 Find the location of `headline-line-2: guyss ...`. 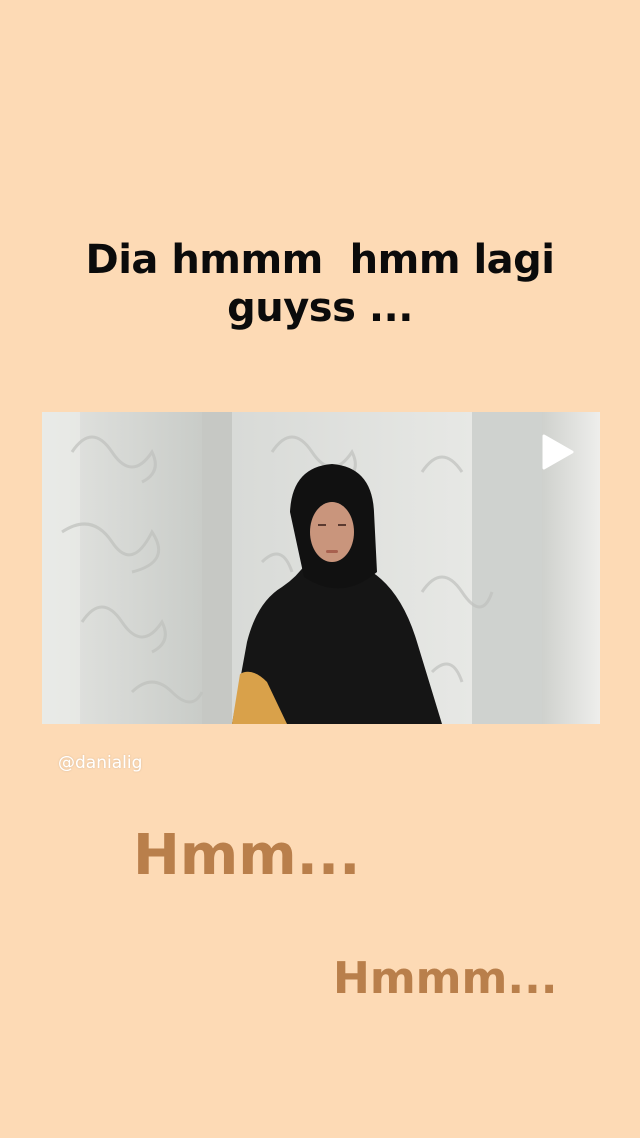

headline-line-2: guyss ... is located at coordinates (320, 308).